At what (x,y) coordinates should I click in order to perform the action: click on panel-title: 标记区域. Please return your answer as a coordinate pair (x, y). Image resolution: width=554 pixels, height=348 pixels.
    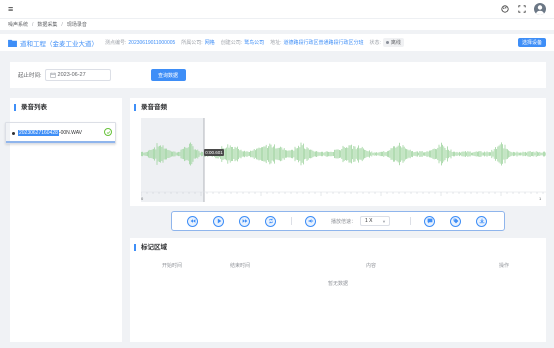
    Looking at the image, I should click on (340, 247).